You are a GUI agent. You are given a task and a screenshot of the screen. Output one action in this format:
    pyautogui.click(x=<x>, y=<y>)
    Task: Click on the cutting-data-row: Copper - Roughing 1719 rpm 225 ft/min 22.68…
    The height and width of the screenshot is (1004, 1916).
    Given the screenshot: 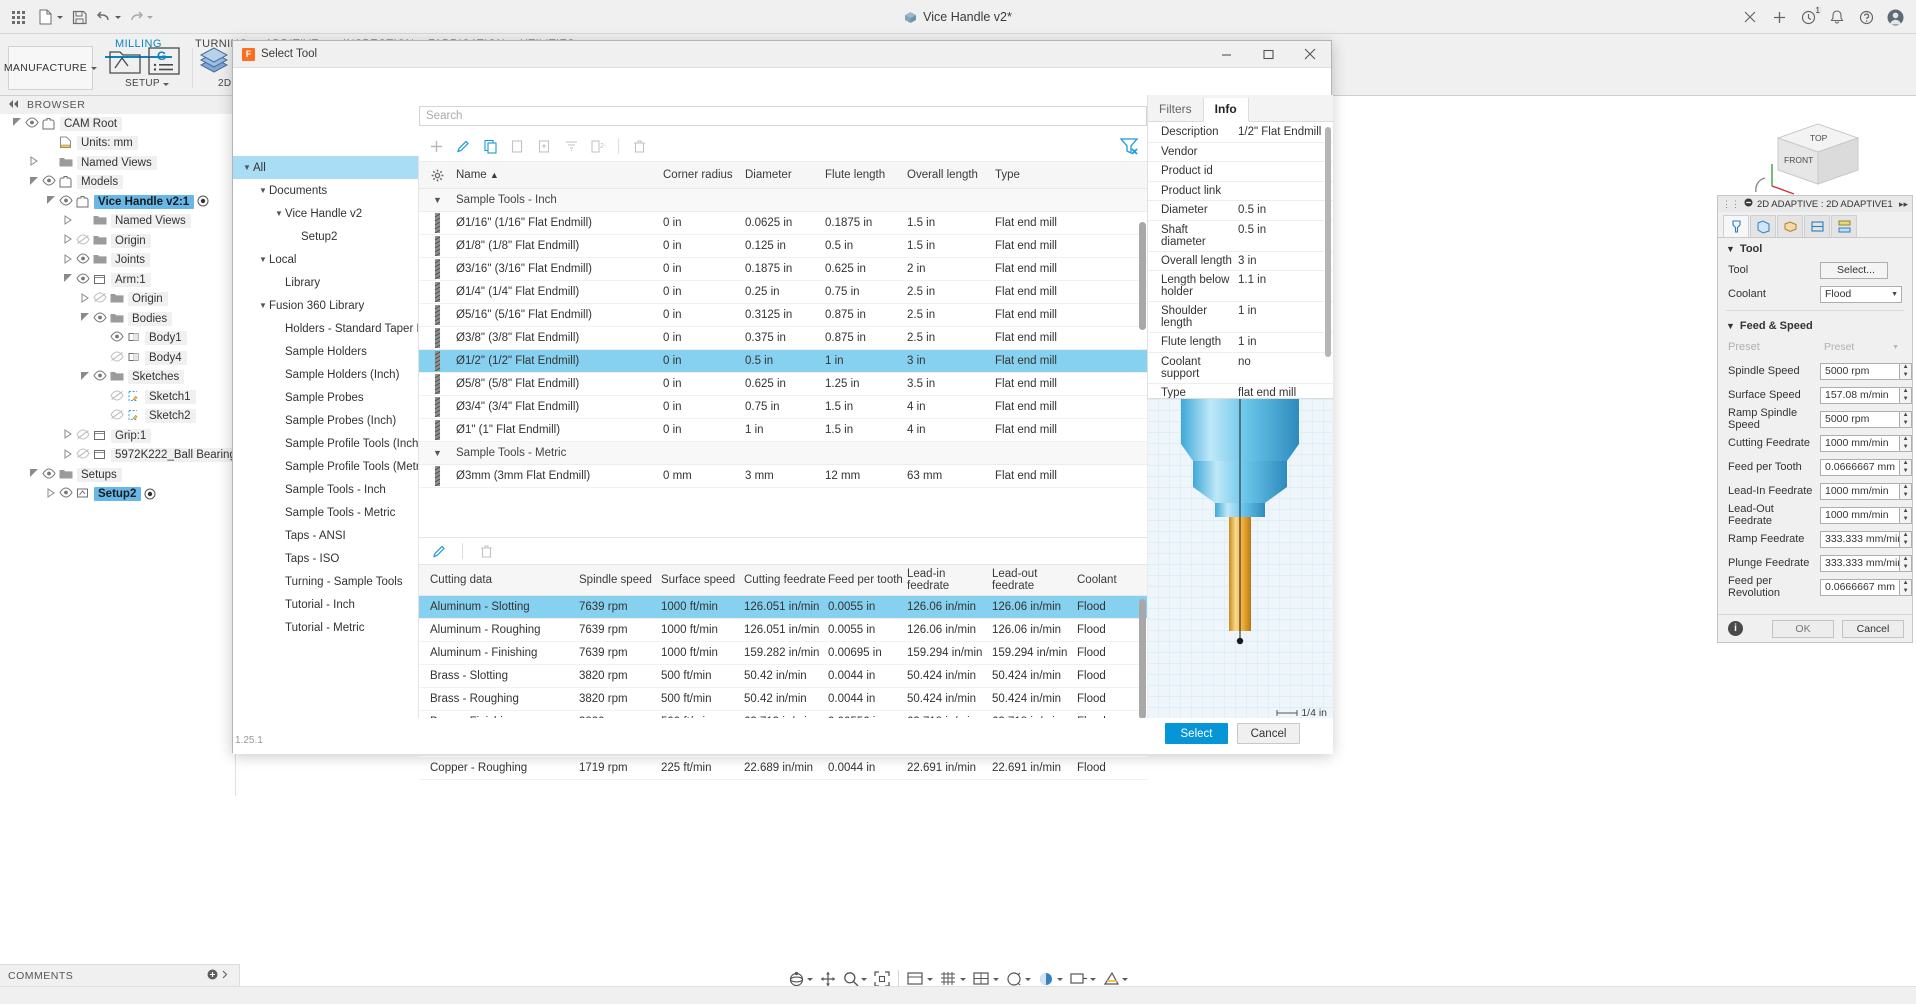 What is the action you would take?
    pyautogui.click(x=783, y=768)
    